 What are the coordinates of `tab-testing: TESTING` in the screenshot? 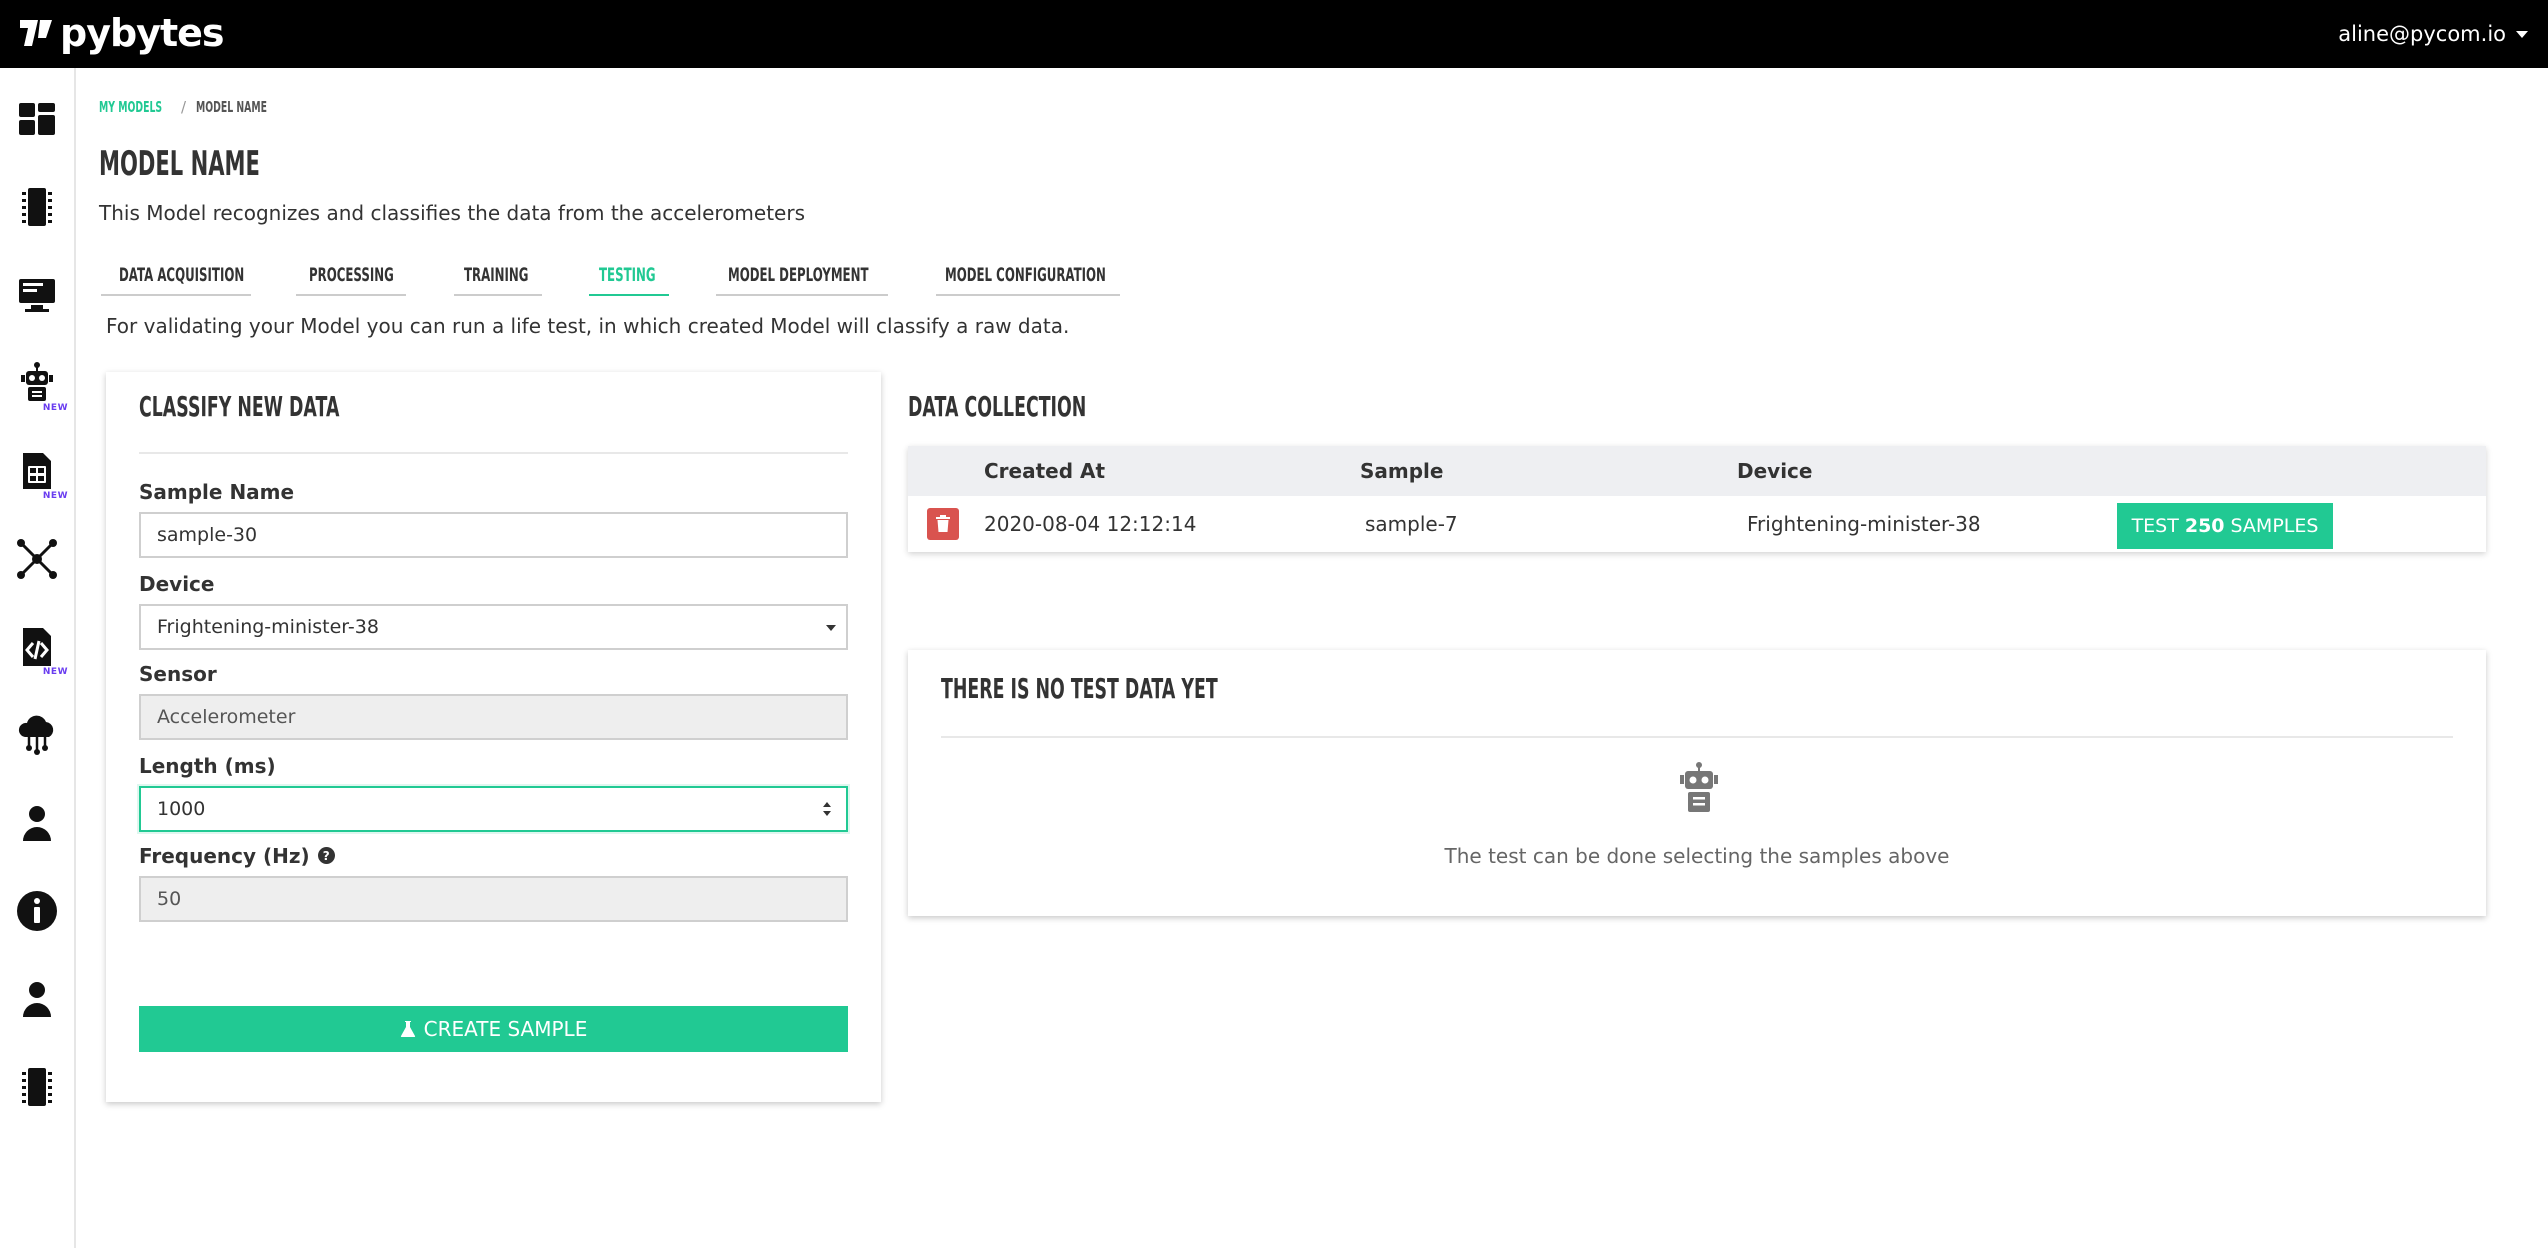 It's located at (629, 276).